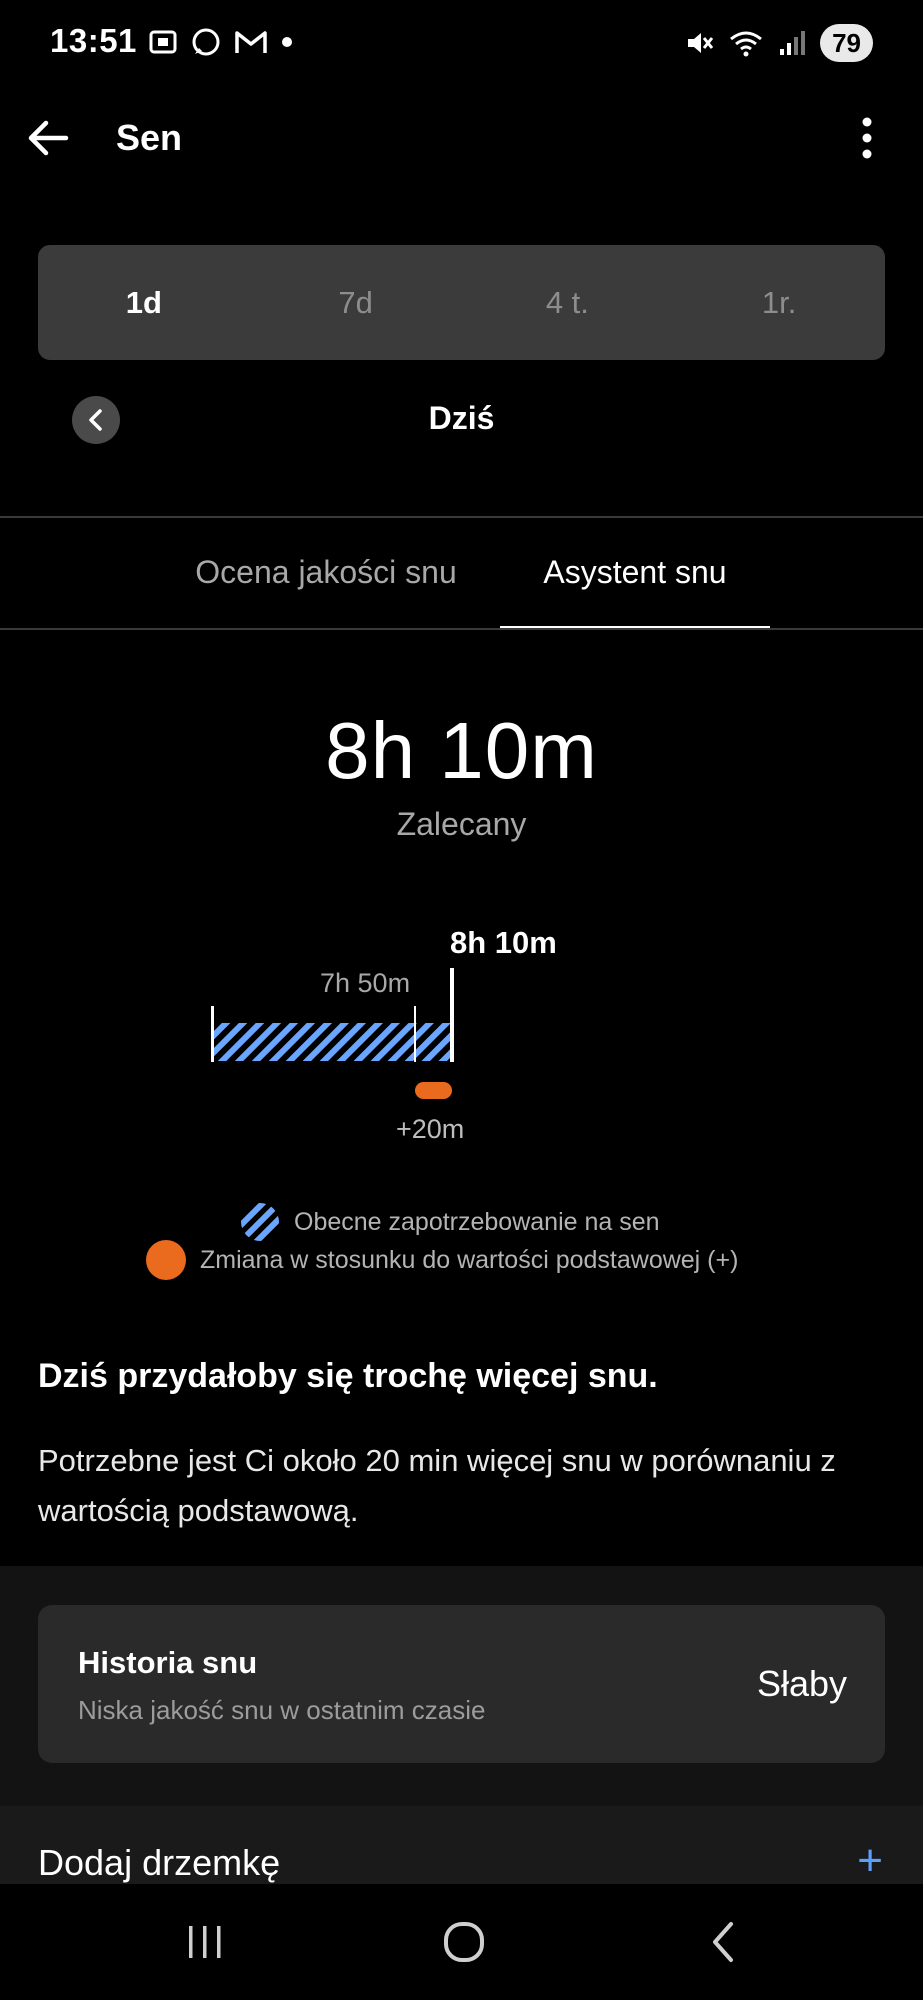 The width and height of the screenshot is (923, 2000). I want to click on back-button, so click(48, 138).